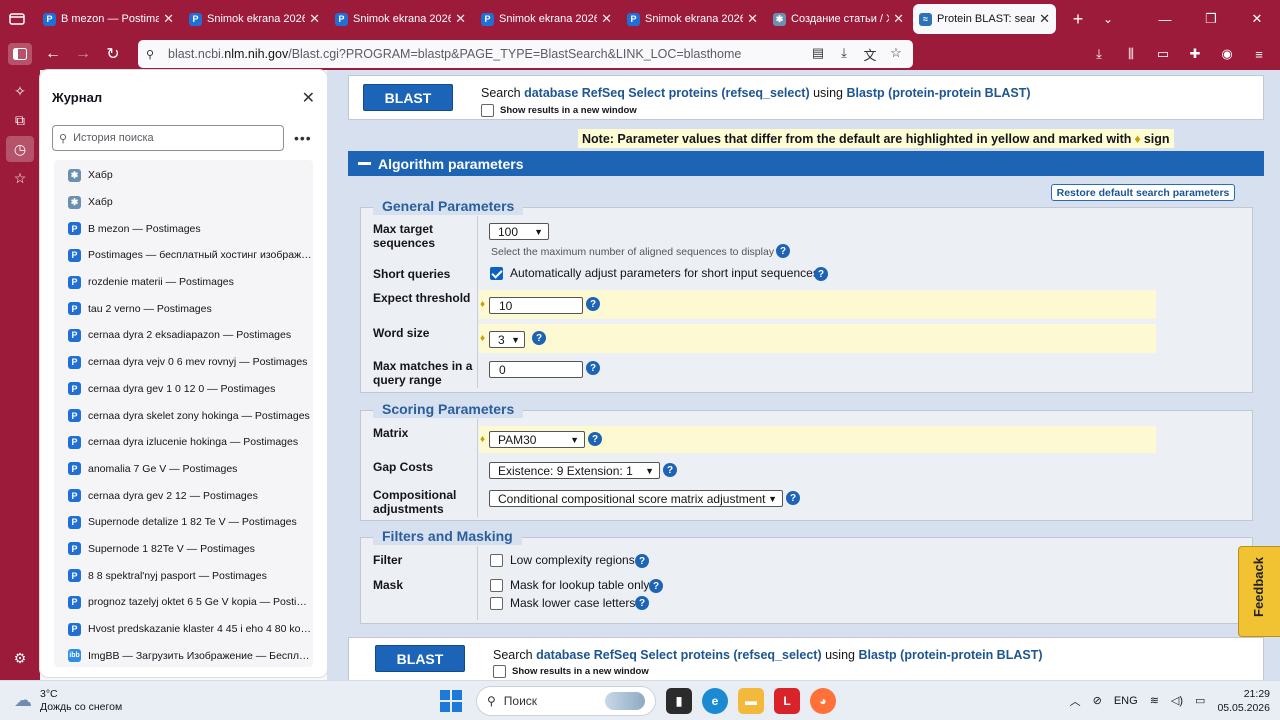 This screenshot has height=720, width=1280. Describe the element at coordinates (183, 335) in the screenshot. I see `history-item: Pcernaa dyra 2 eksadiapazon — Postimages` at that location.